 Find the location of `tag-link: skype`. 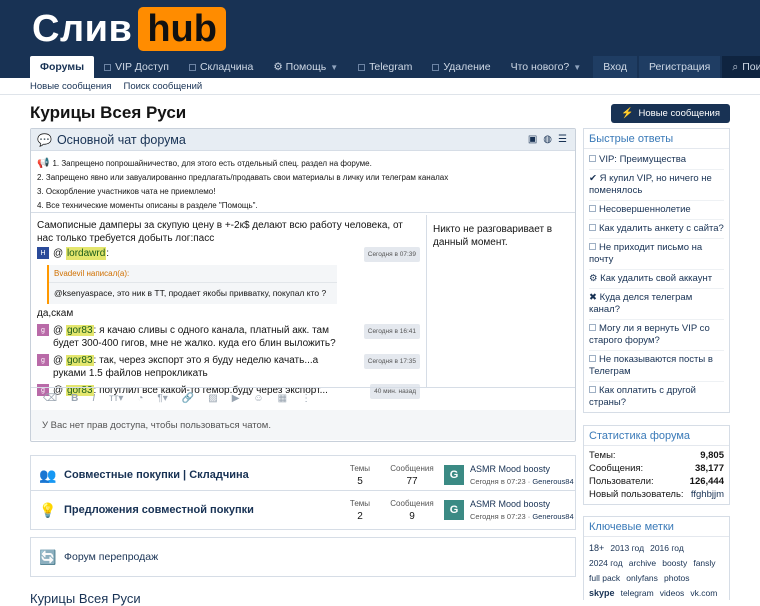

tag-link: skype is located at coordinates (602, 593).